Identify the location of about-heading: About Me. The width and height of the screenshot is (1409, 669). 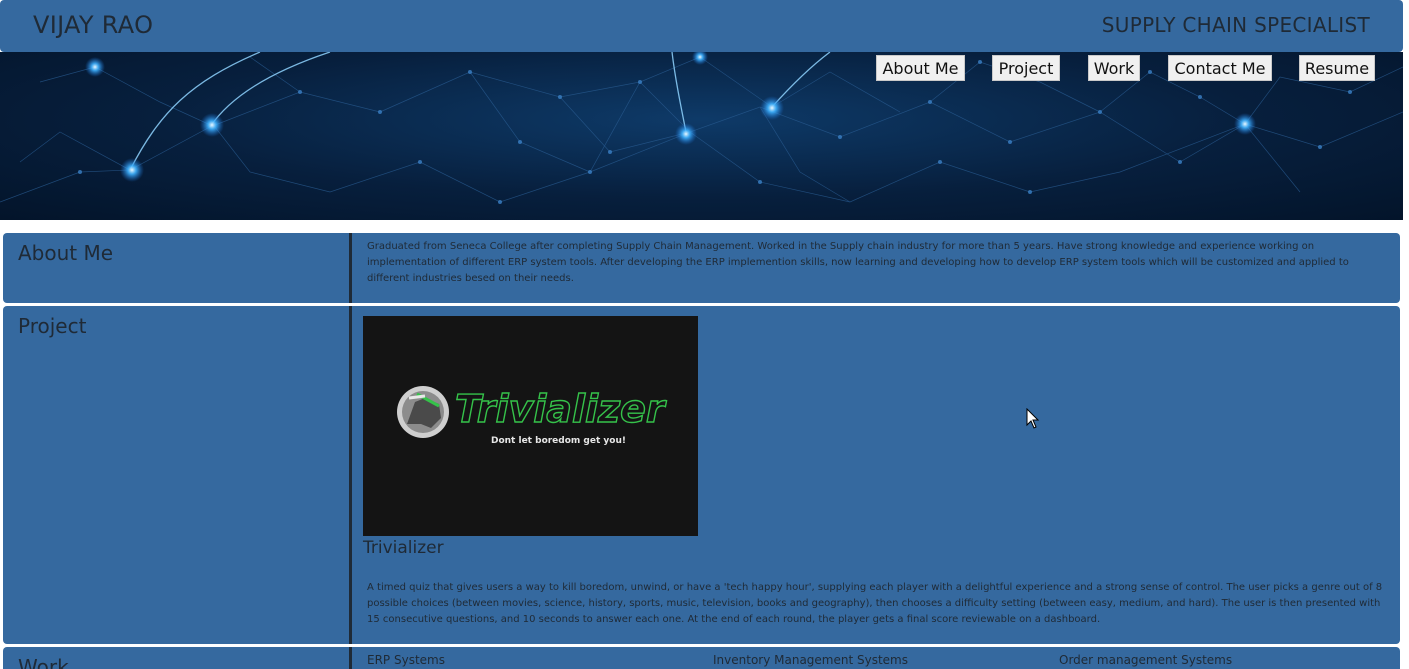
(66, 253).